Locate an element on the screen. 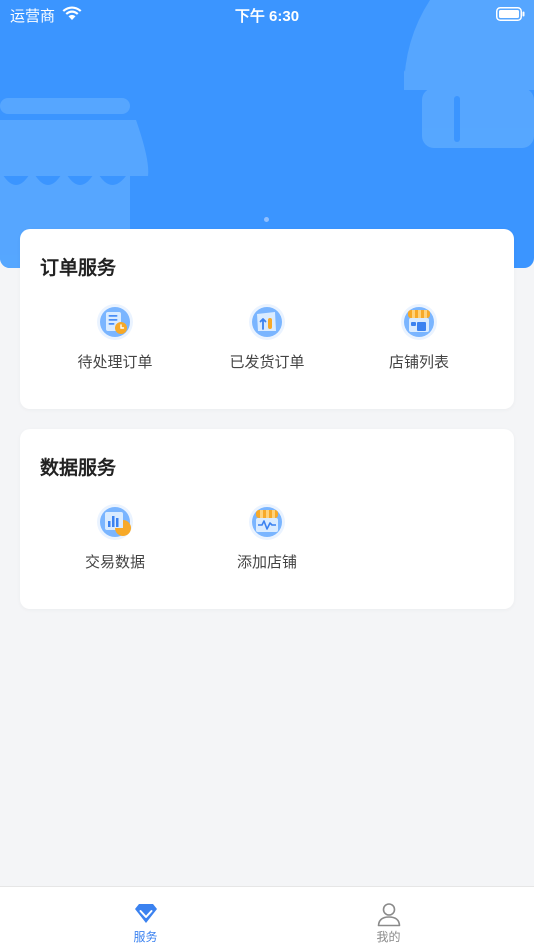  service-item-store-list: 店铺列表 is located at coordinates (419, 337).